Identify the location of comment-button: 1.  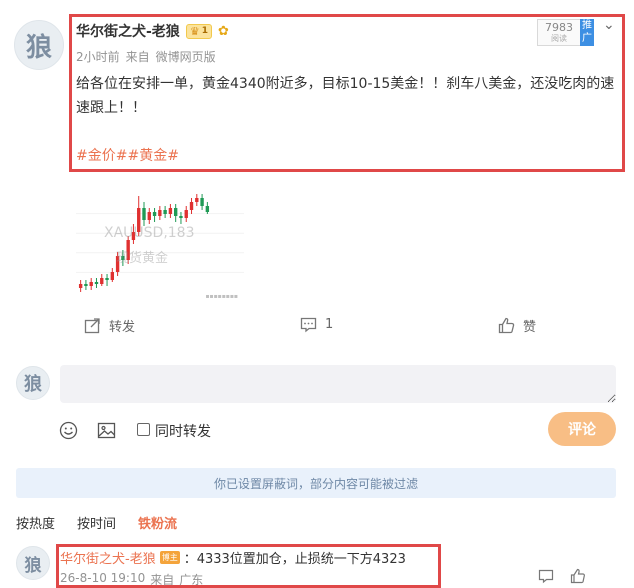
(316, 324).